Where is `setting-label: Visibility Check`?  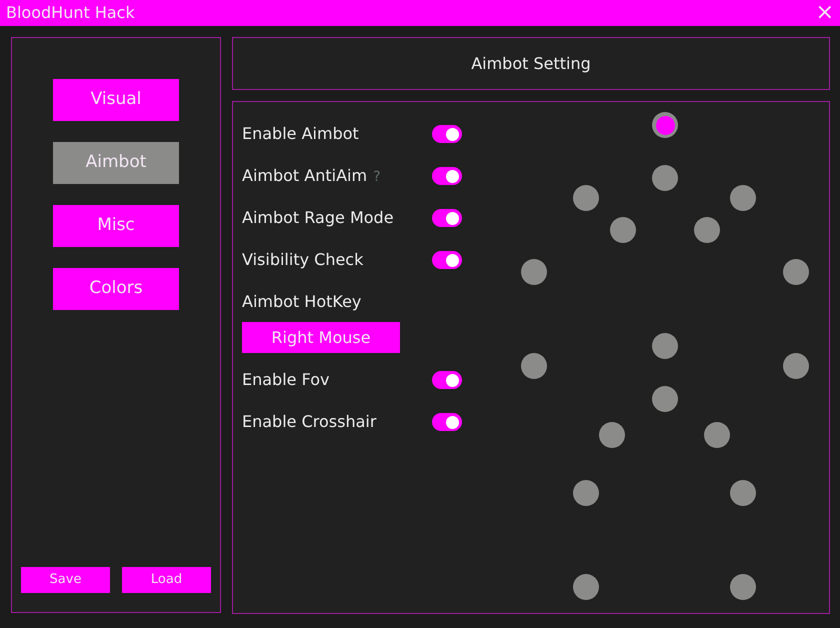
setting-label: Visibility Check is located at coordinates (303, 260).